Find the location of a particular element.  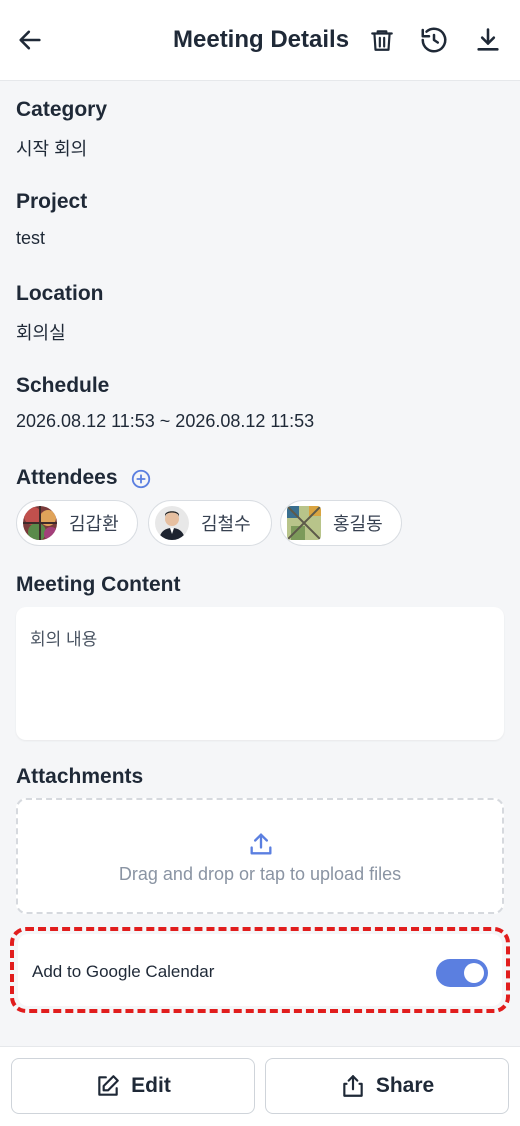

project-label: Project is located at coordinates (52, 201).